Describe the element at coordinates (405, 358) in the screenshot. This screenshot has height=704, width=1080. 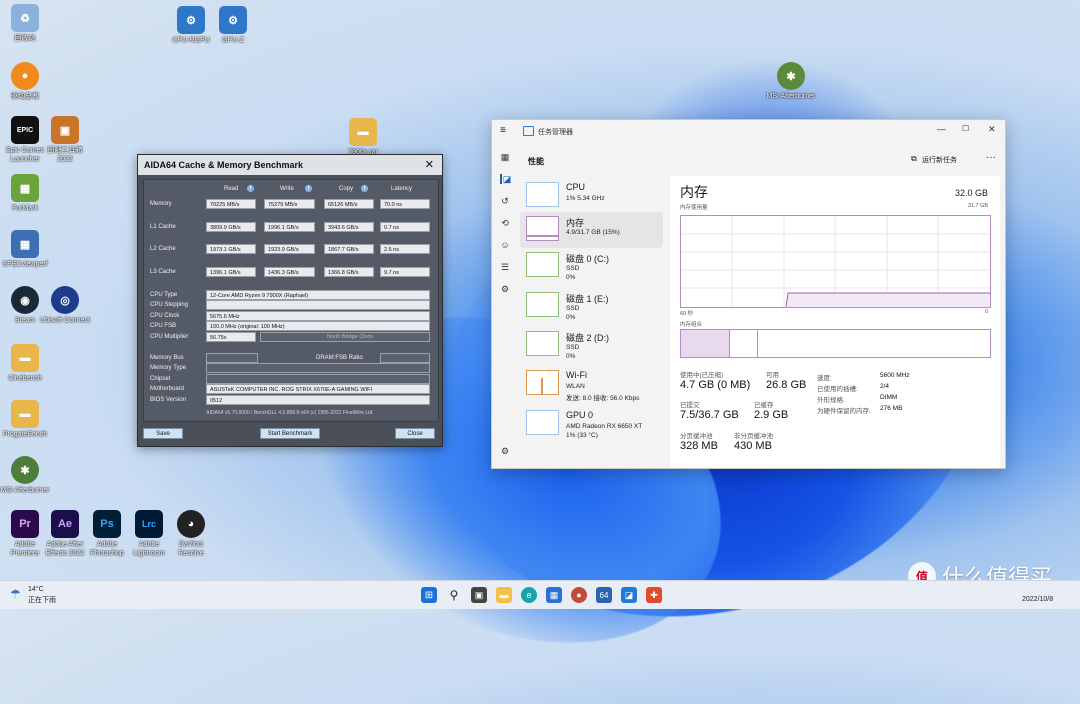
I see `dram-fsb-value` at that location.